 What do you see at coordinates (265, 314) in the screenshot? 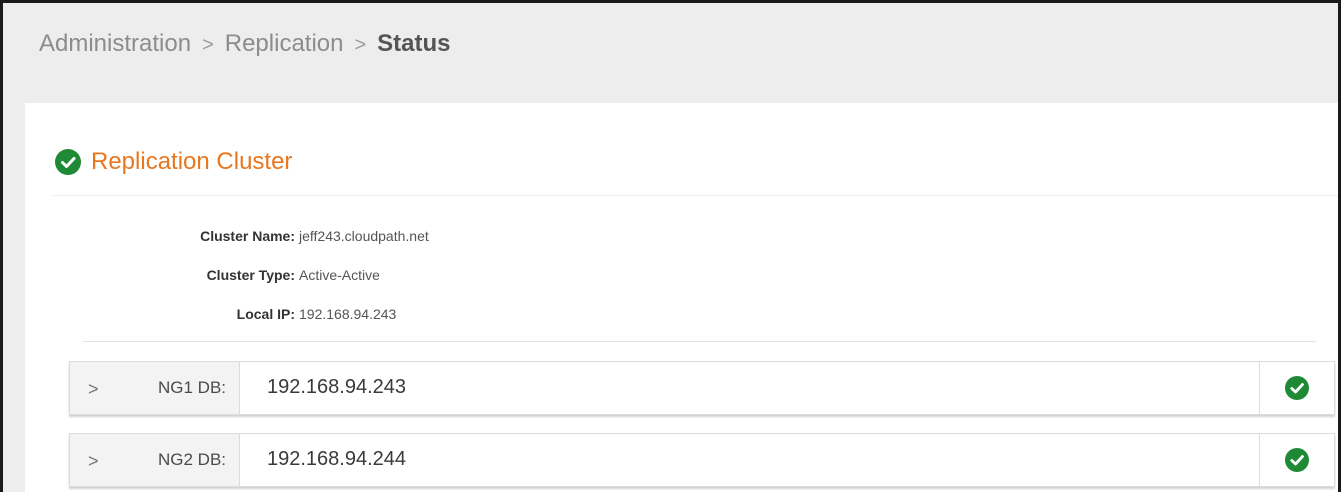
I see `local-ip-label: Local IP:` at bounding box center [265, 314].